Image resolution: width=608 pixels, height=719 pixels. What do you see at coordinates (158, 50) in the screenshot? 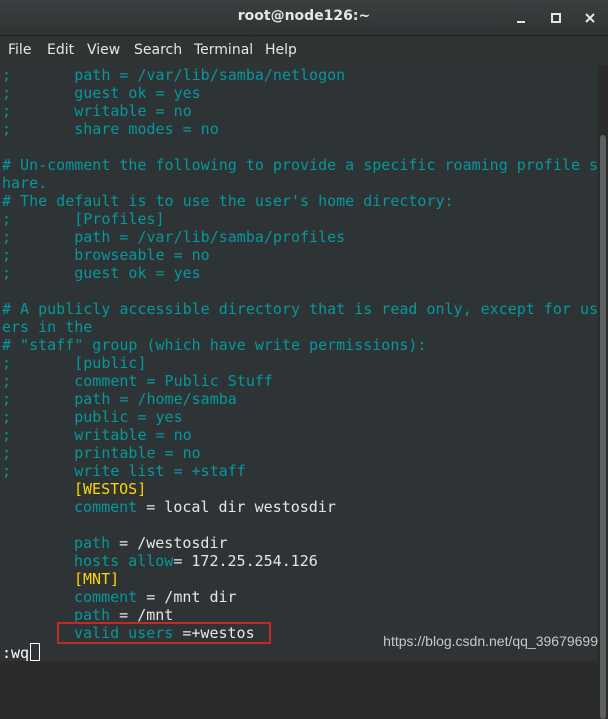
I see `menu-search: Search` at bounding box center [158, 50].